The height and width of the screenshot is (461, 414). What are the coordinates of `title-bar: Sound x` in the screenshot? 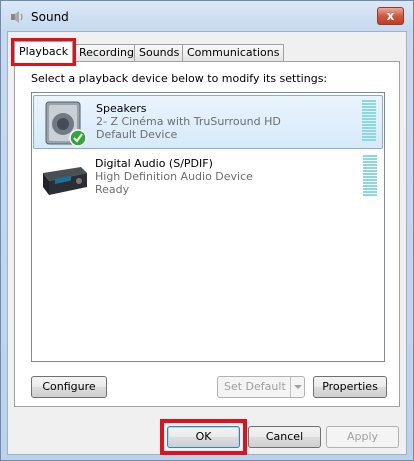 It's located at (207, 16).